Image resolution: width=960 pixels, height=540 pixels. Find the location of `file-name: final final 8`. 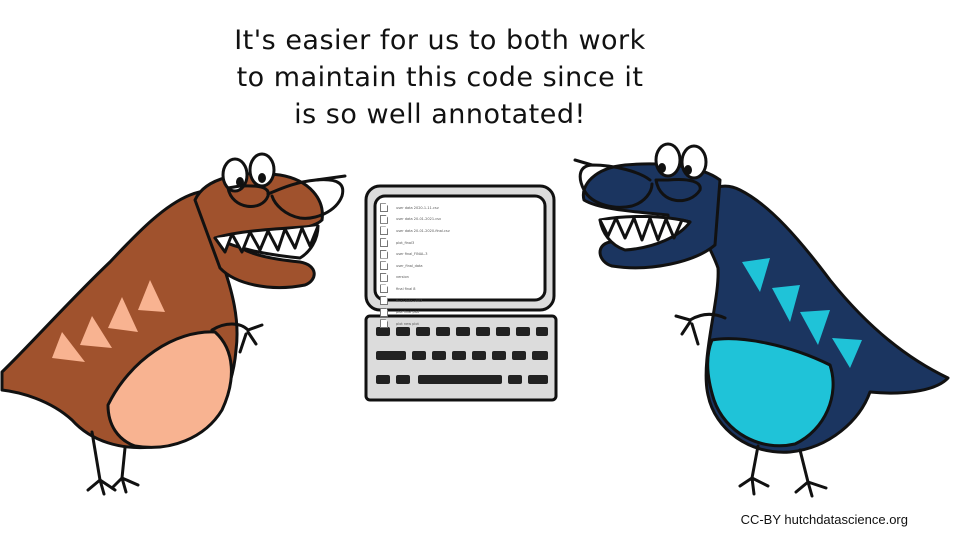

file-name: final final 8 is located at coordinates (406, 288).